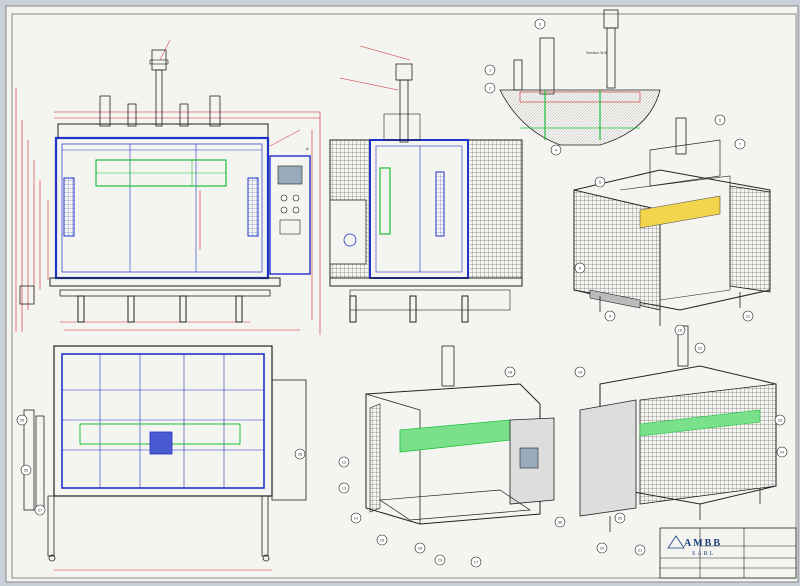 The image size is (800, 586). I want to click on callout-number: 22, so click(700, 348).